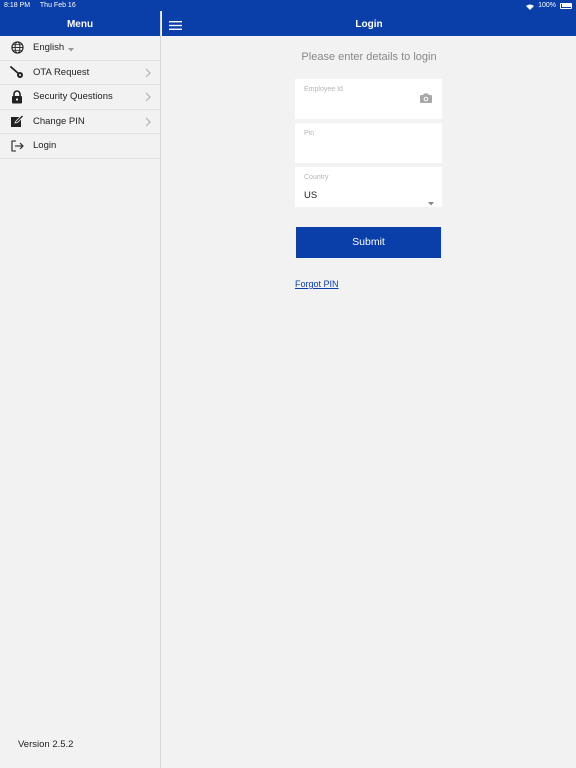  Describe the element at coordinates (17, 146) in the screenshot. I see `login-icon` at that location.